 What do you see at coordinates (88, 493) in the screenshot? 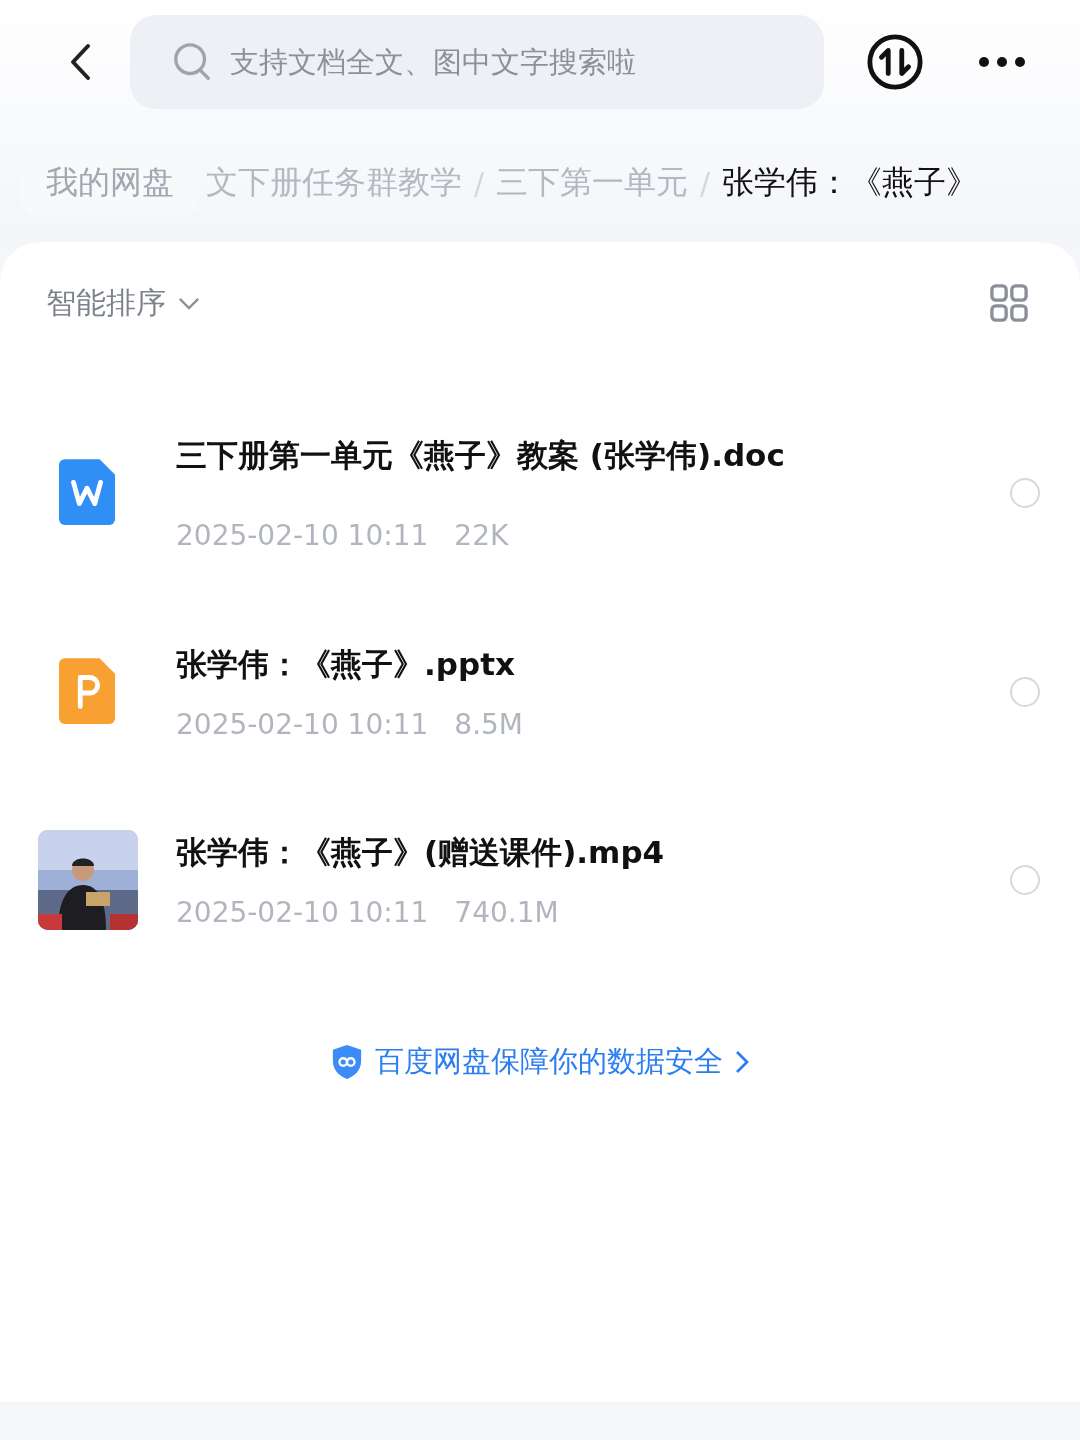
I see `word-file-icon` at bounding box center [88, 493].